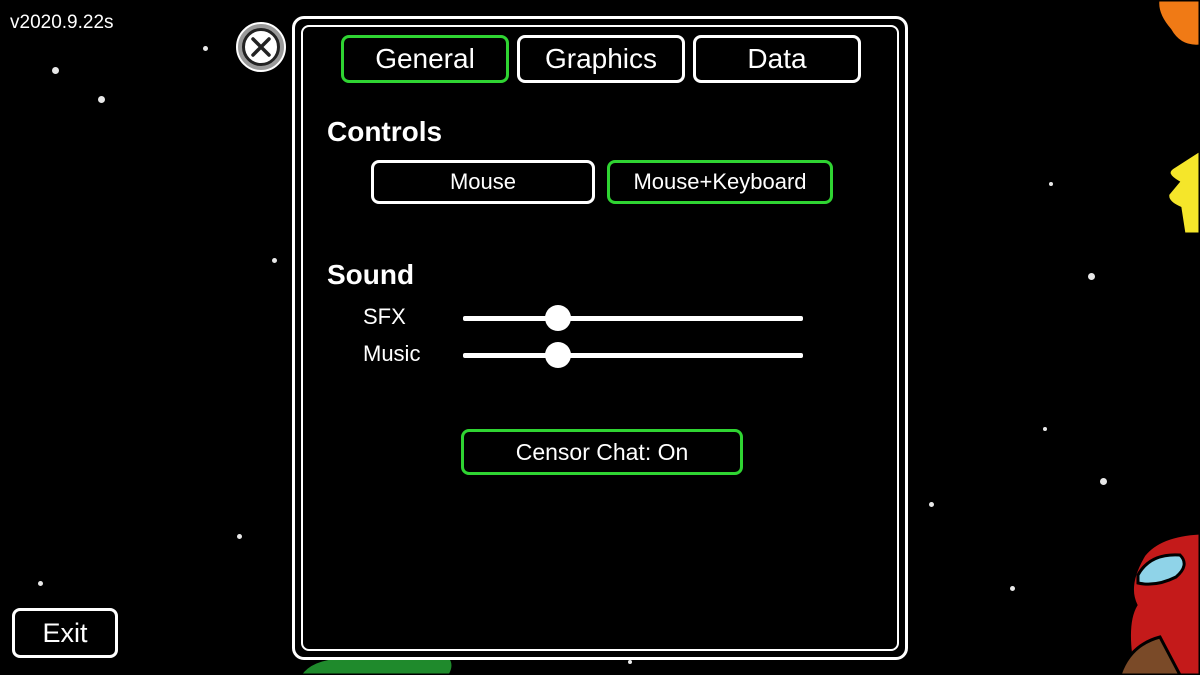  Describe the element at coordinates (558, 355) in the screenshot. I see `music-slider-knob` at that location.